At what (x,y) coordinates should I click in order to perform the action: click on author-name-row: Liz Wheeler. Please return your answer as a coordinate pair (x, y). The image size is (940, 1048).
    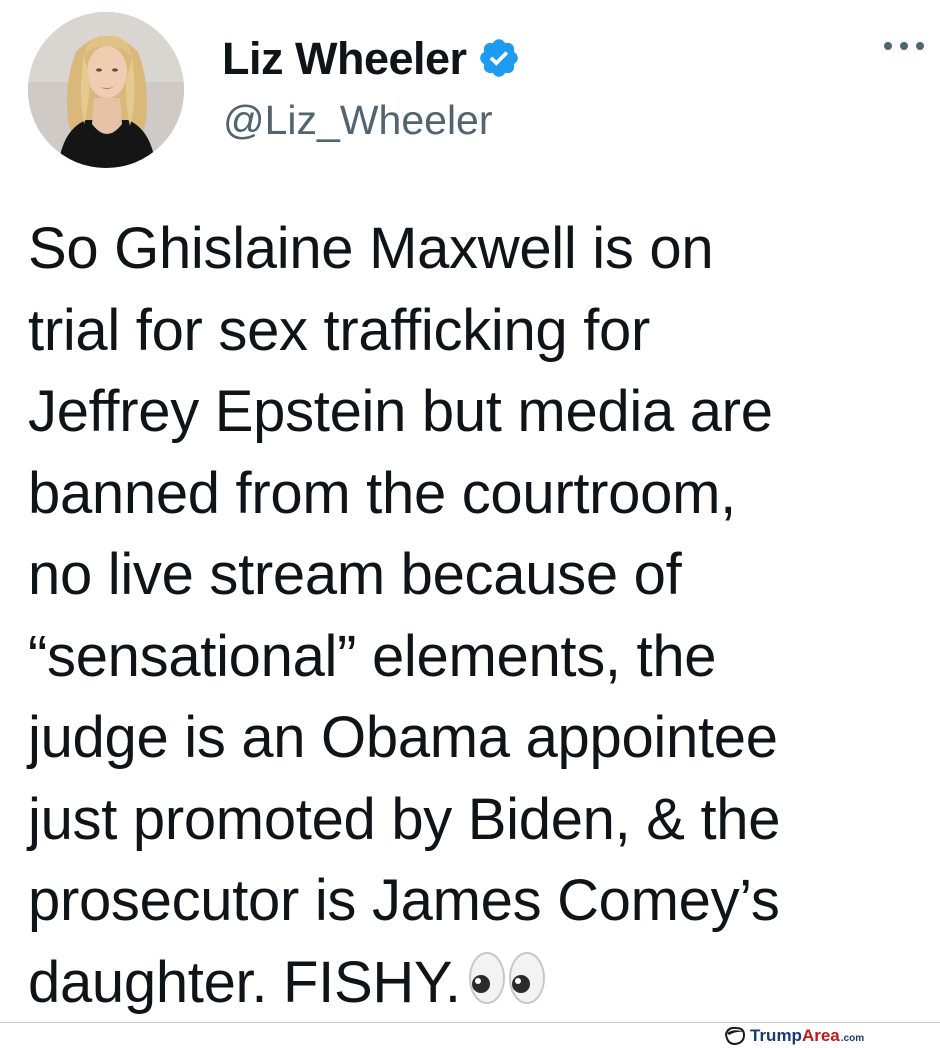
    Looking at the image, I should click on (371, 58).